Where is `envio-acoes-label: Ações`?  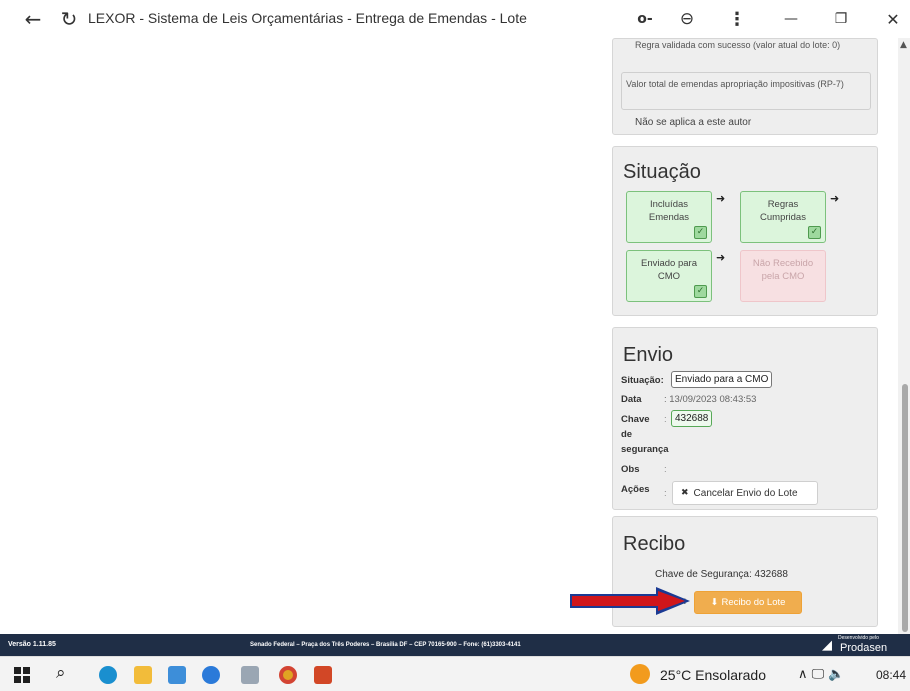 envio-acoes-label: Ações is located at coordinates (635, 489).